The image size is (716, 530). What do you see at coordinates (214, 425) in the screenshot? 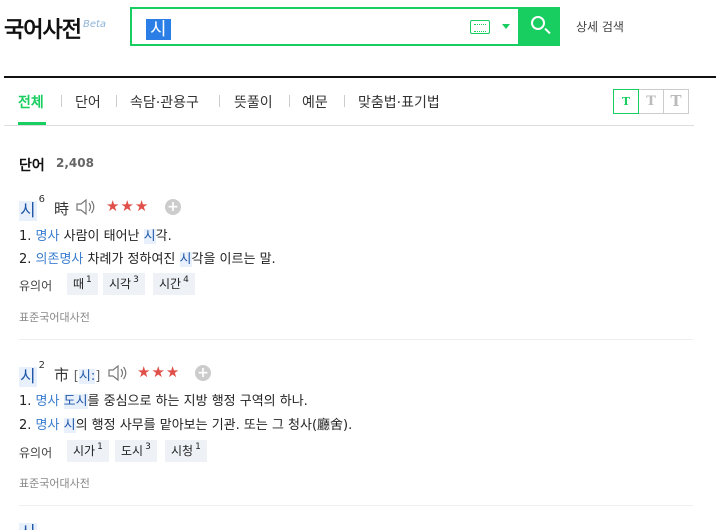
I see `definition-text: 의 행정 사무를 맡아보는 기관. 또는 그 청사(廳舍).` at bounding box center [214, 425].